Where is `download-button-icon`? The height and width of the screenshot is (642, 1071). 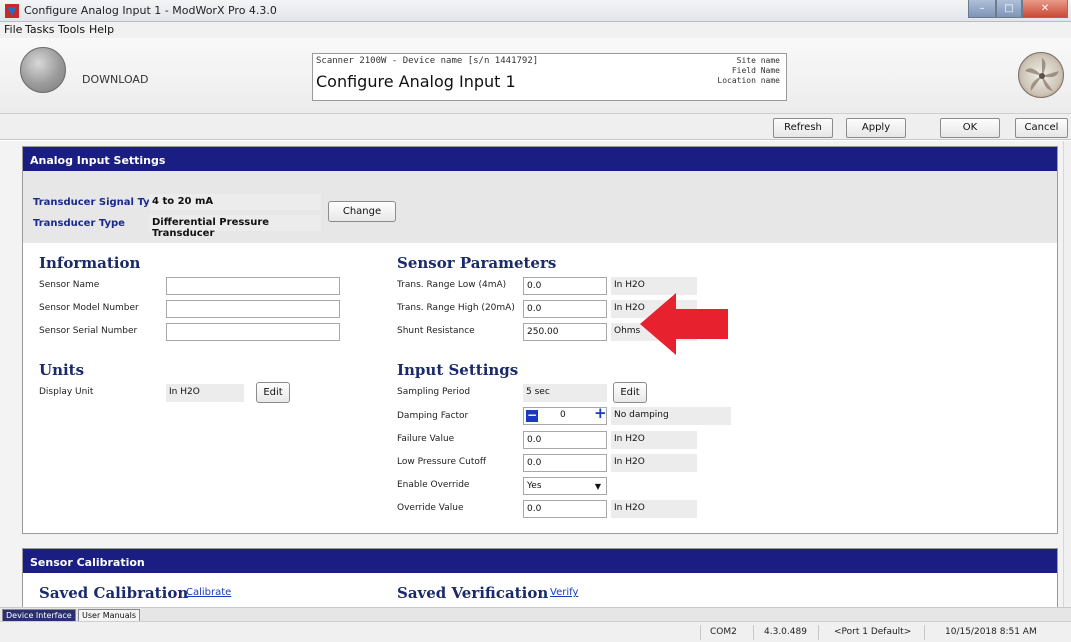 download-button-icon is located at coordinates (43, 70).